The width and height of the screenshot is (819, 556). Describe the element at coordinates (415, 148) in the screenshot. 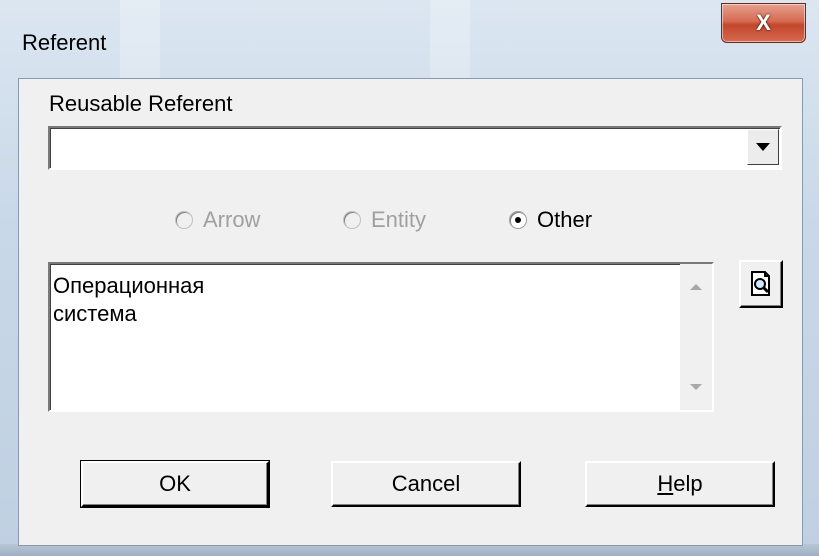

I see `reusable-referent-combobox` at that location.